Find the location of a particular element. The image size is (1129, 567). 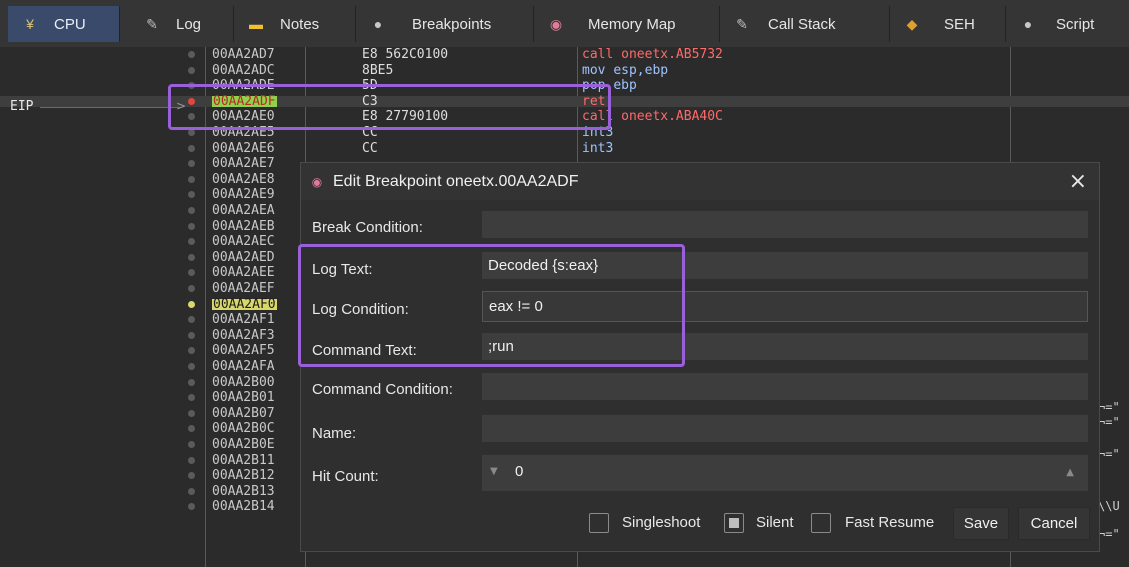

tab-script: ● Script is located at coordinates (1067, 24).